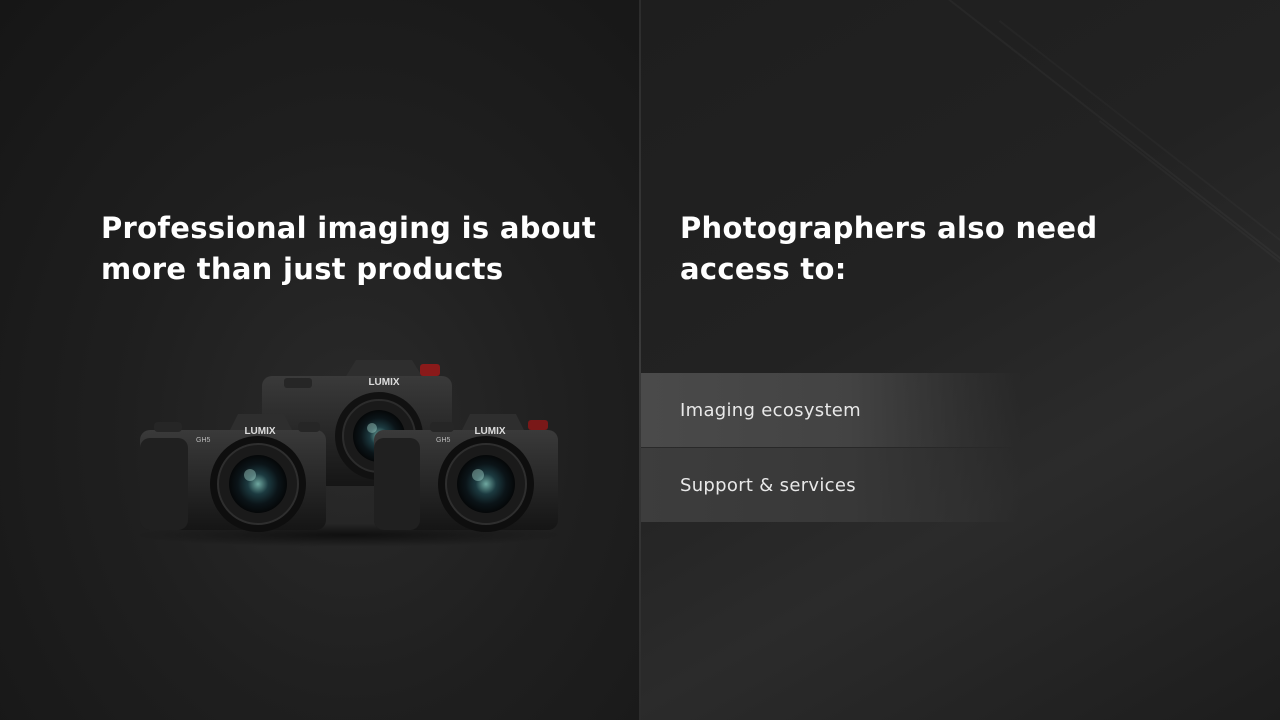  I want to click on left-headline-line-1: Professional imaging is about, so click(349, 228).